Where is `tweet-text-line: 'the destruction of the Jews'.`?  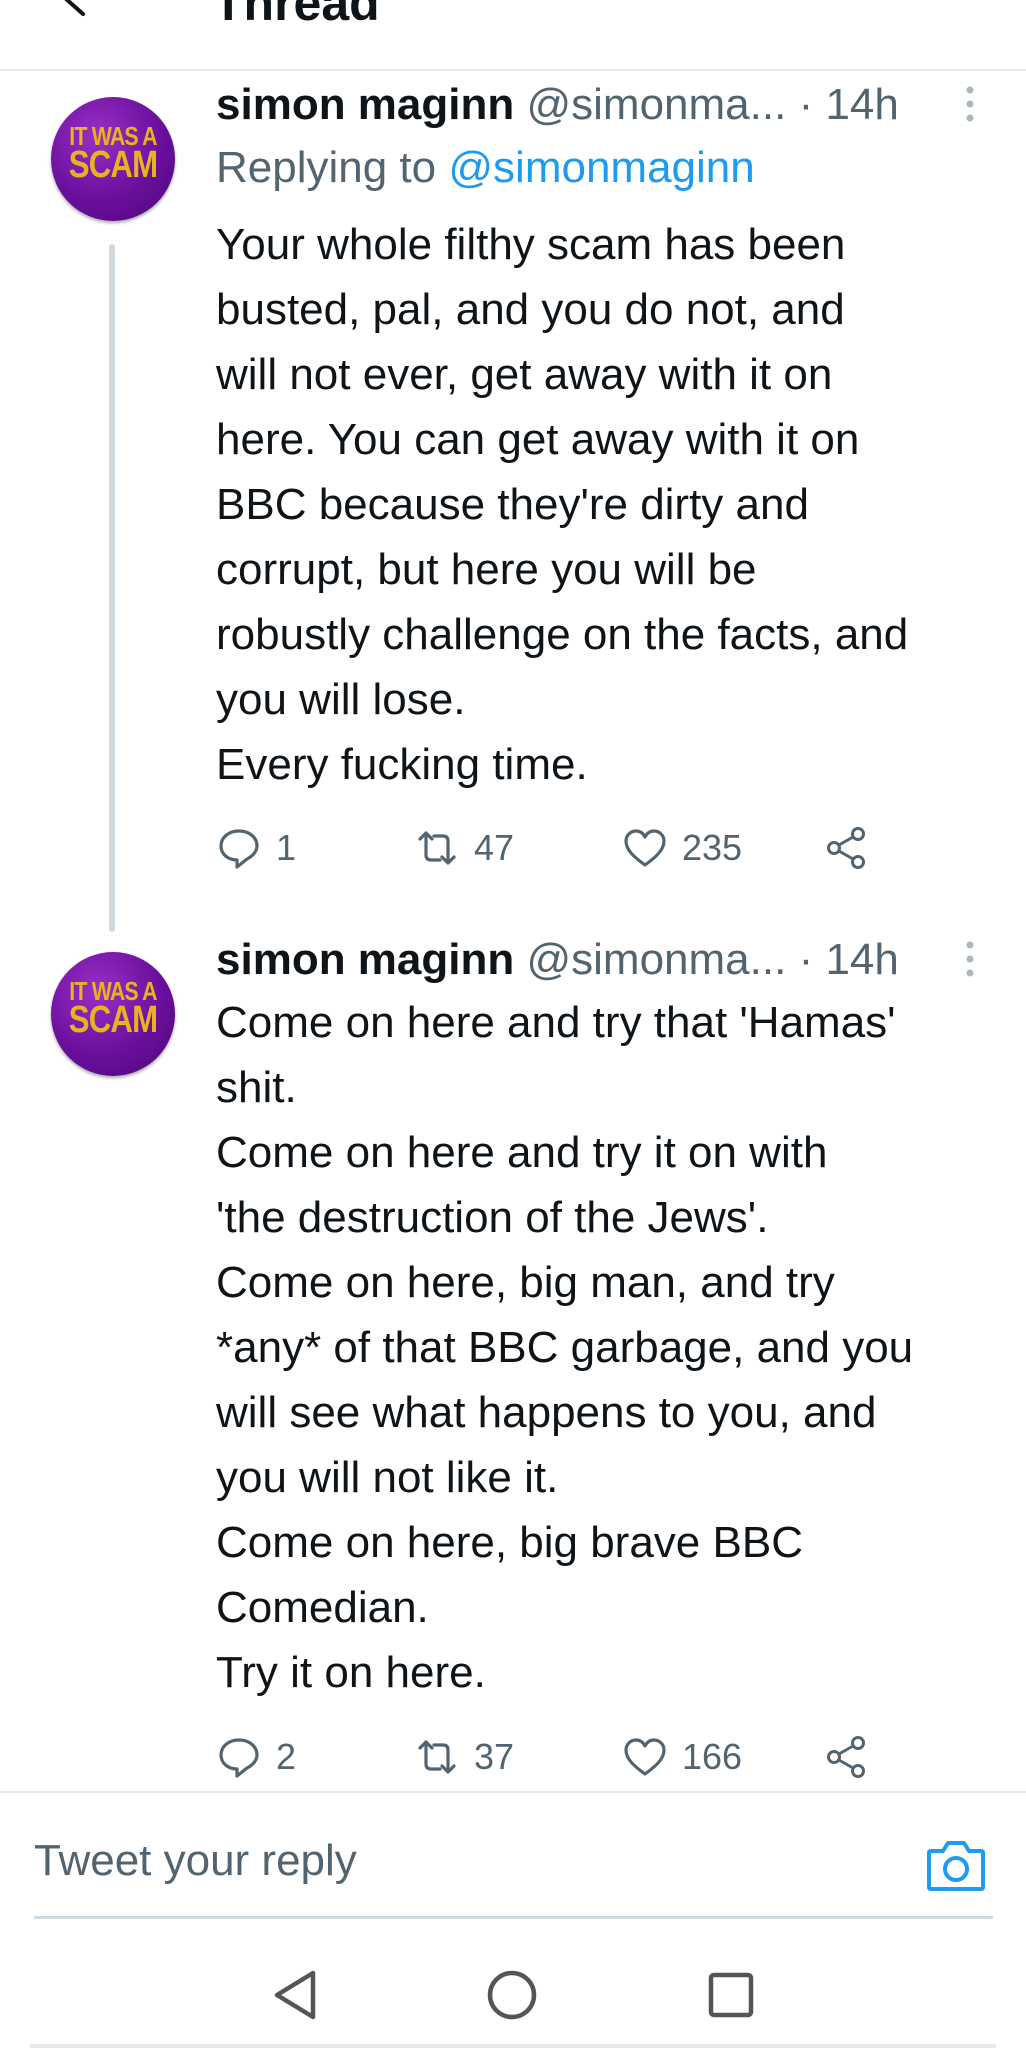
tweet-text-line: 'the destruction of the Jews'. is located at coordinates (492, 1217).